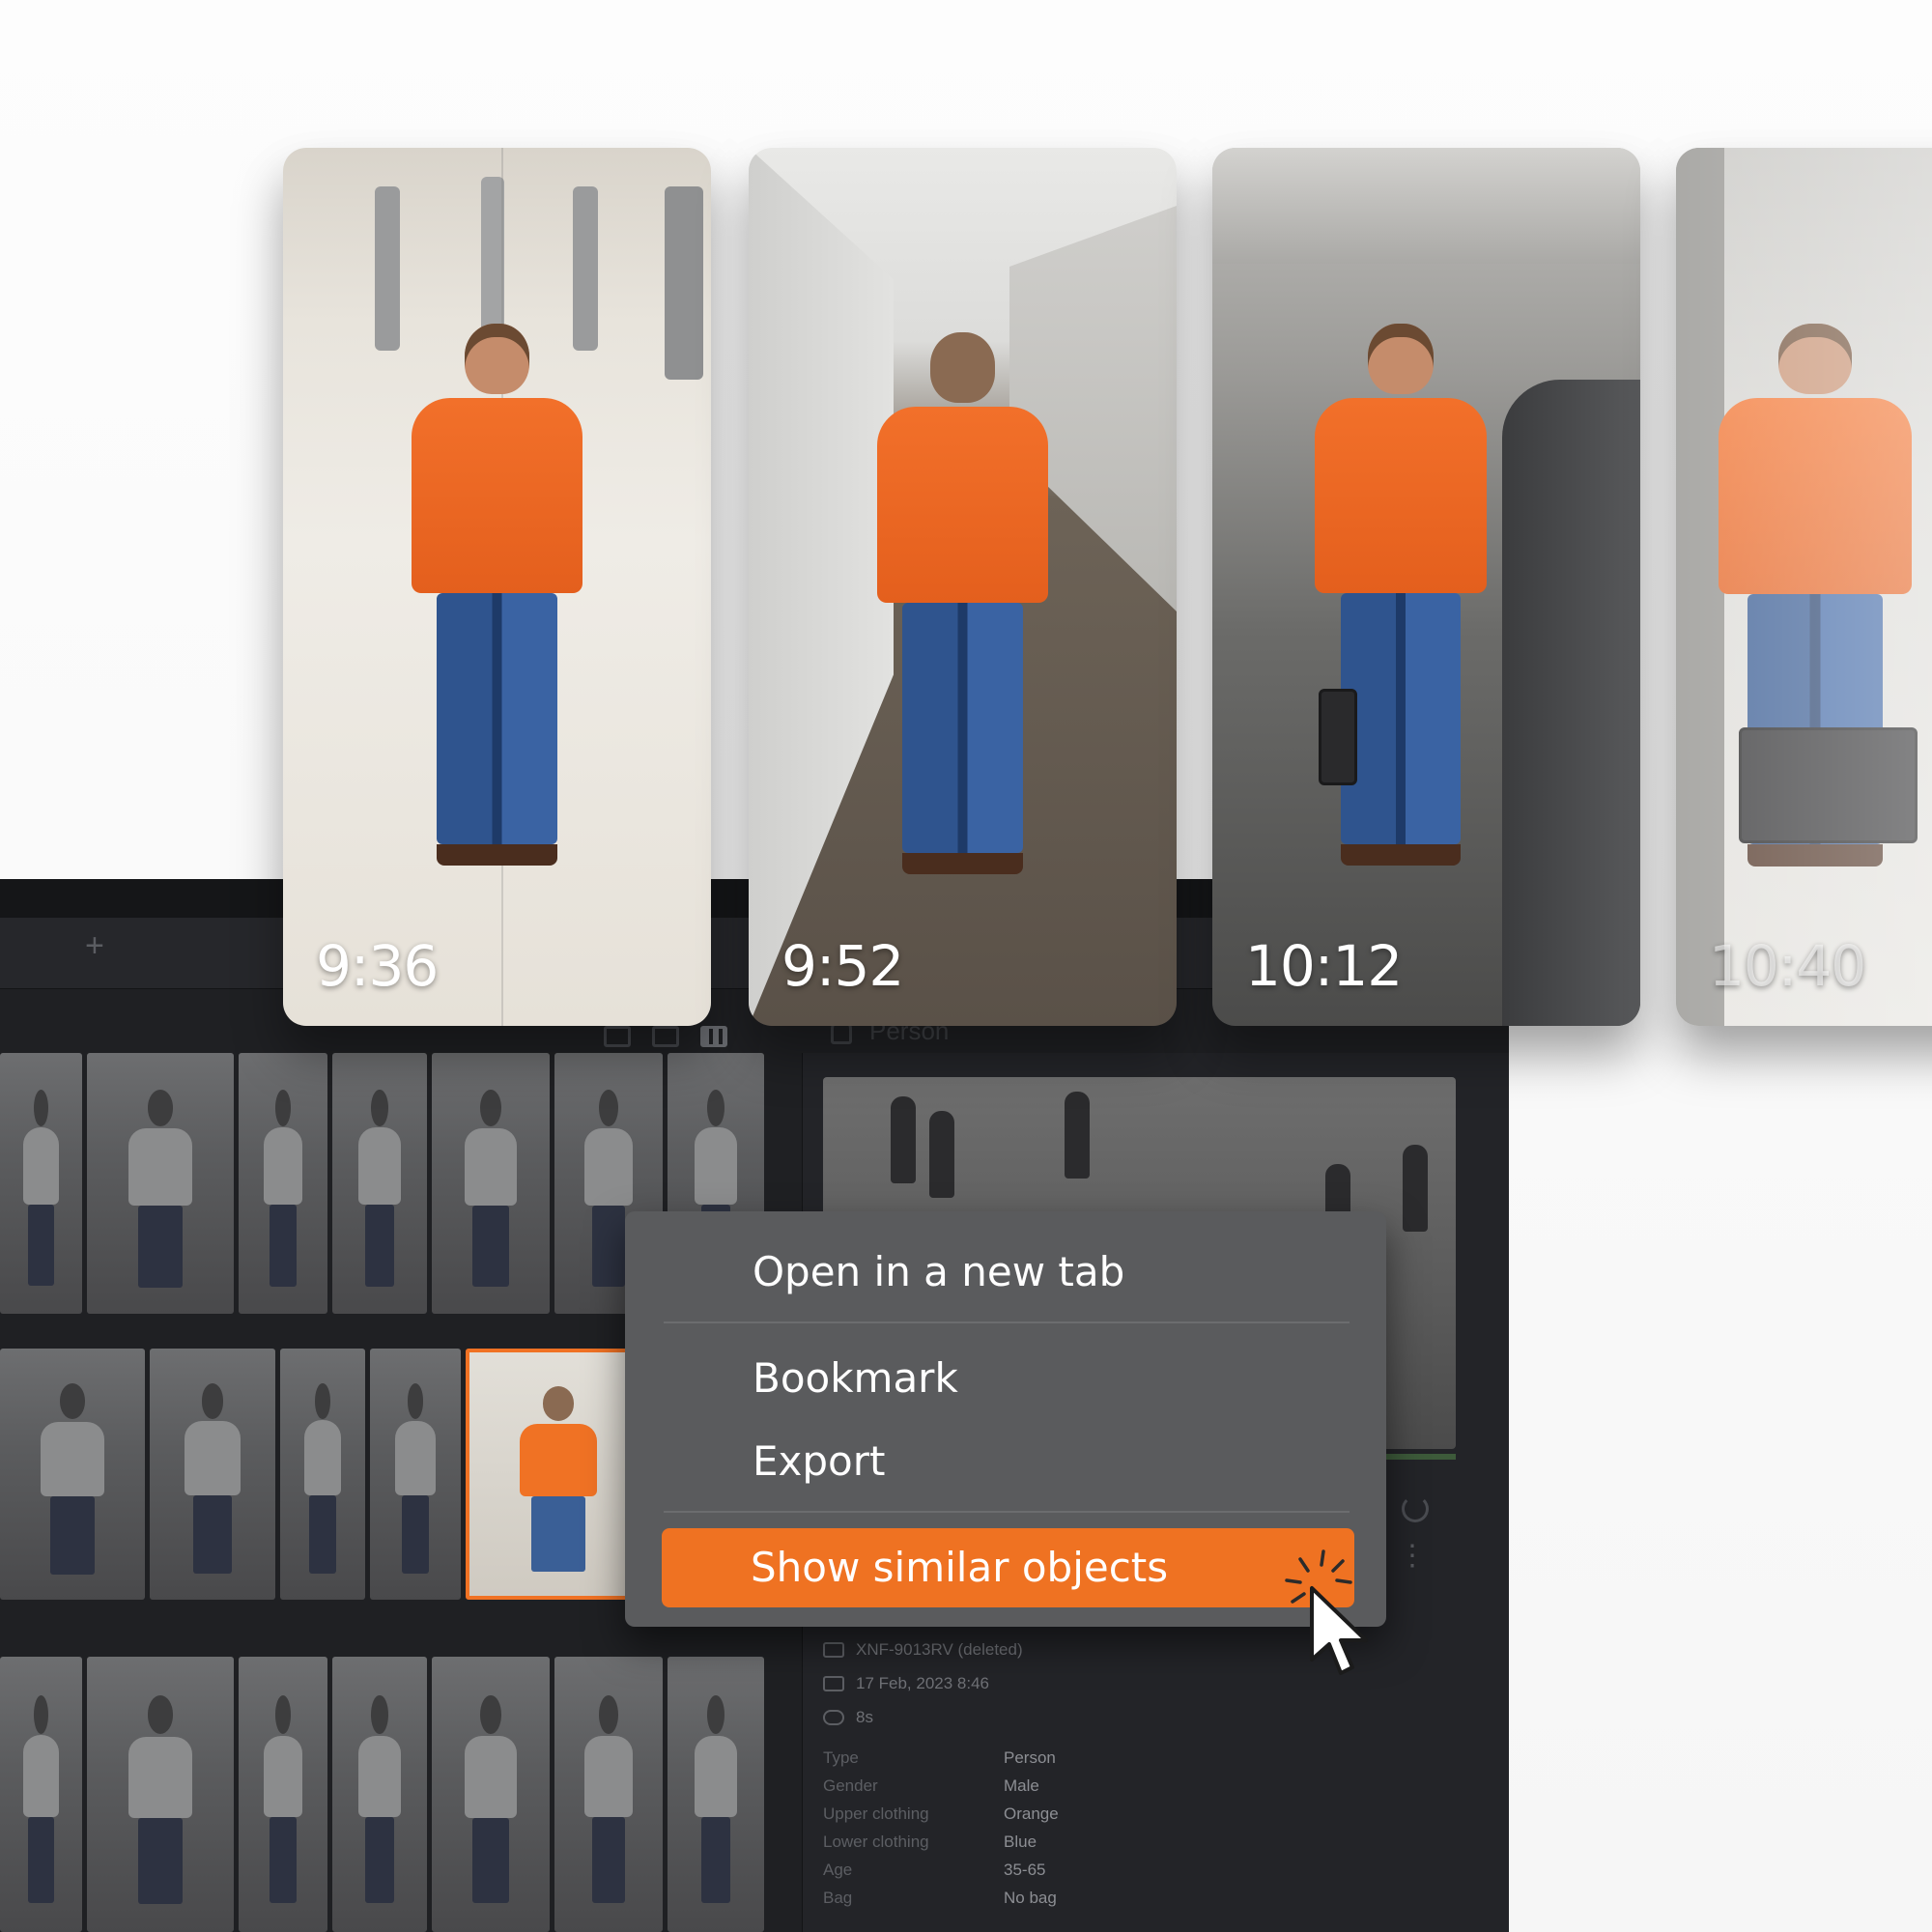 The height and width of the screenshot is (1932, 1932). I want to click on attribute-value: No bag, so click(1030, 1898).